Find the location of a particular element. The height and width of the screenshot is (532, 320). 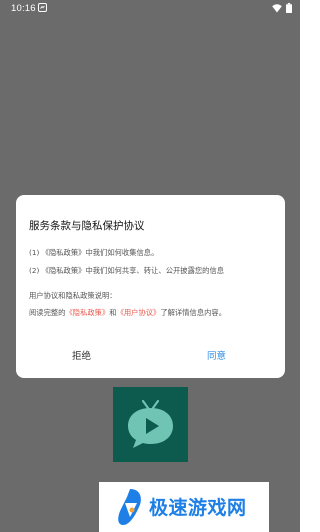

watermark-text: 极速游戏网 is located at coordinates (198, 508).